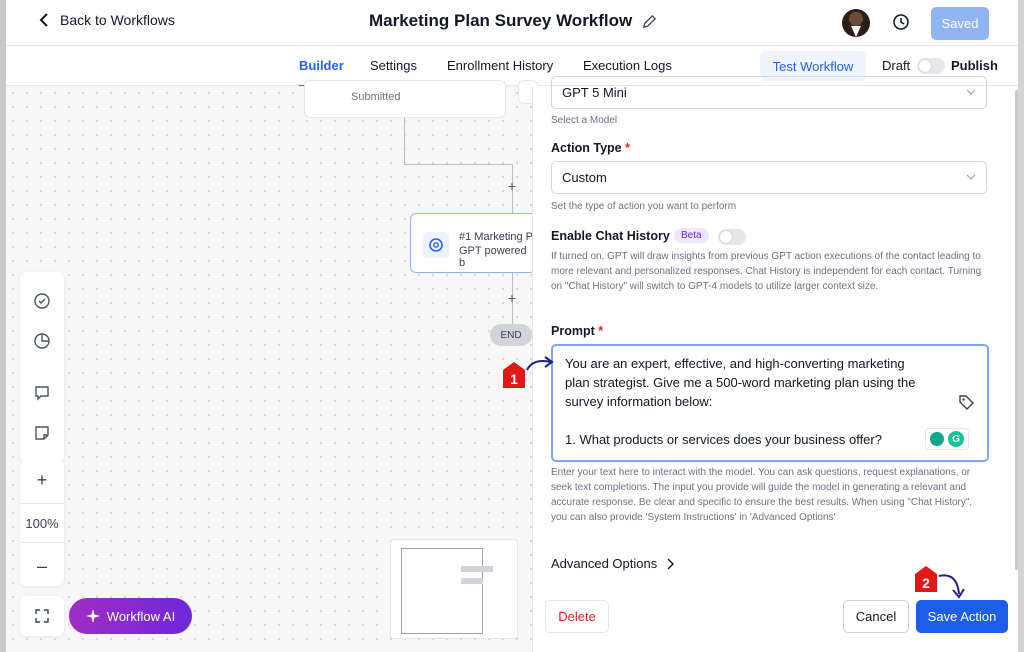  What do you see at coordinates (141, 616) in the screenshot?
I see `workflow-ai-label: Workflow AI` at bounding box center [141, 616].